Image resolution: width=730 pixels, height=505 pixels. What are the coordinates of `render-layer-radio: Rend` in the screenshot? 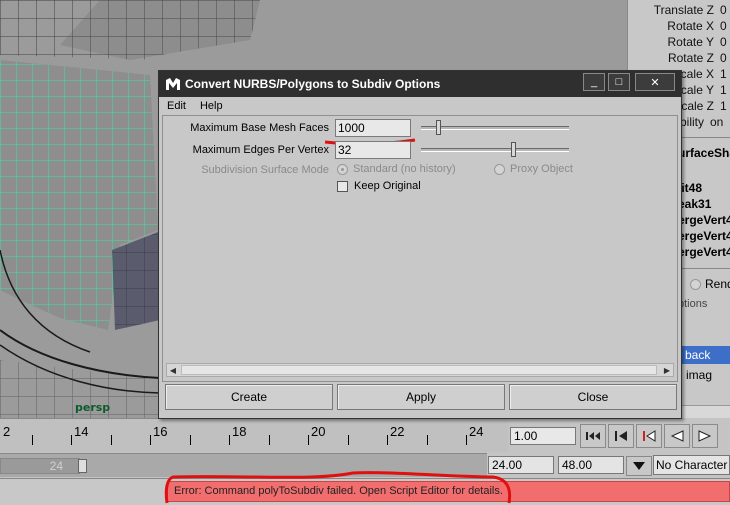 It's located at (710, 284).